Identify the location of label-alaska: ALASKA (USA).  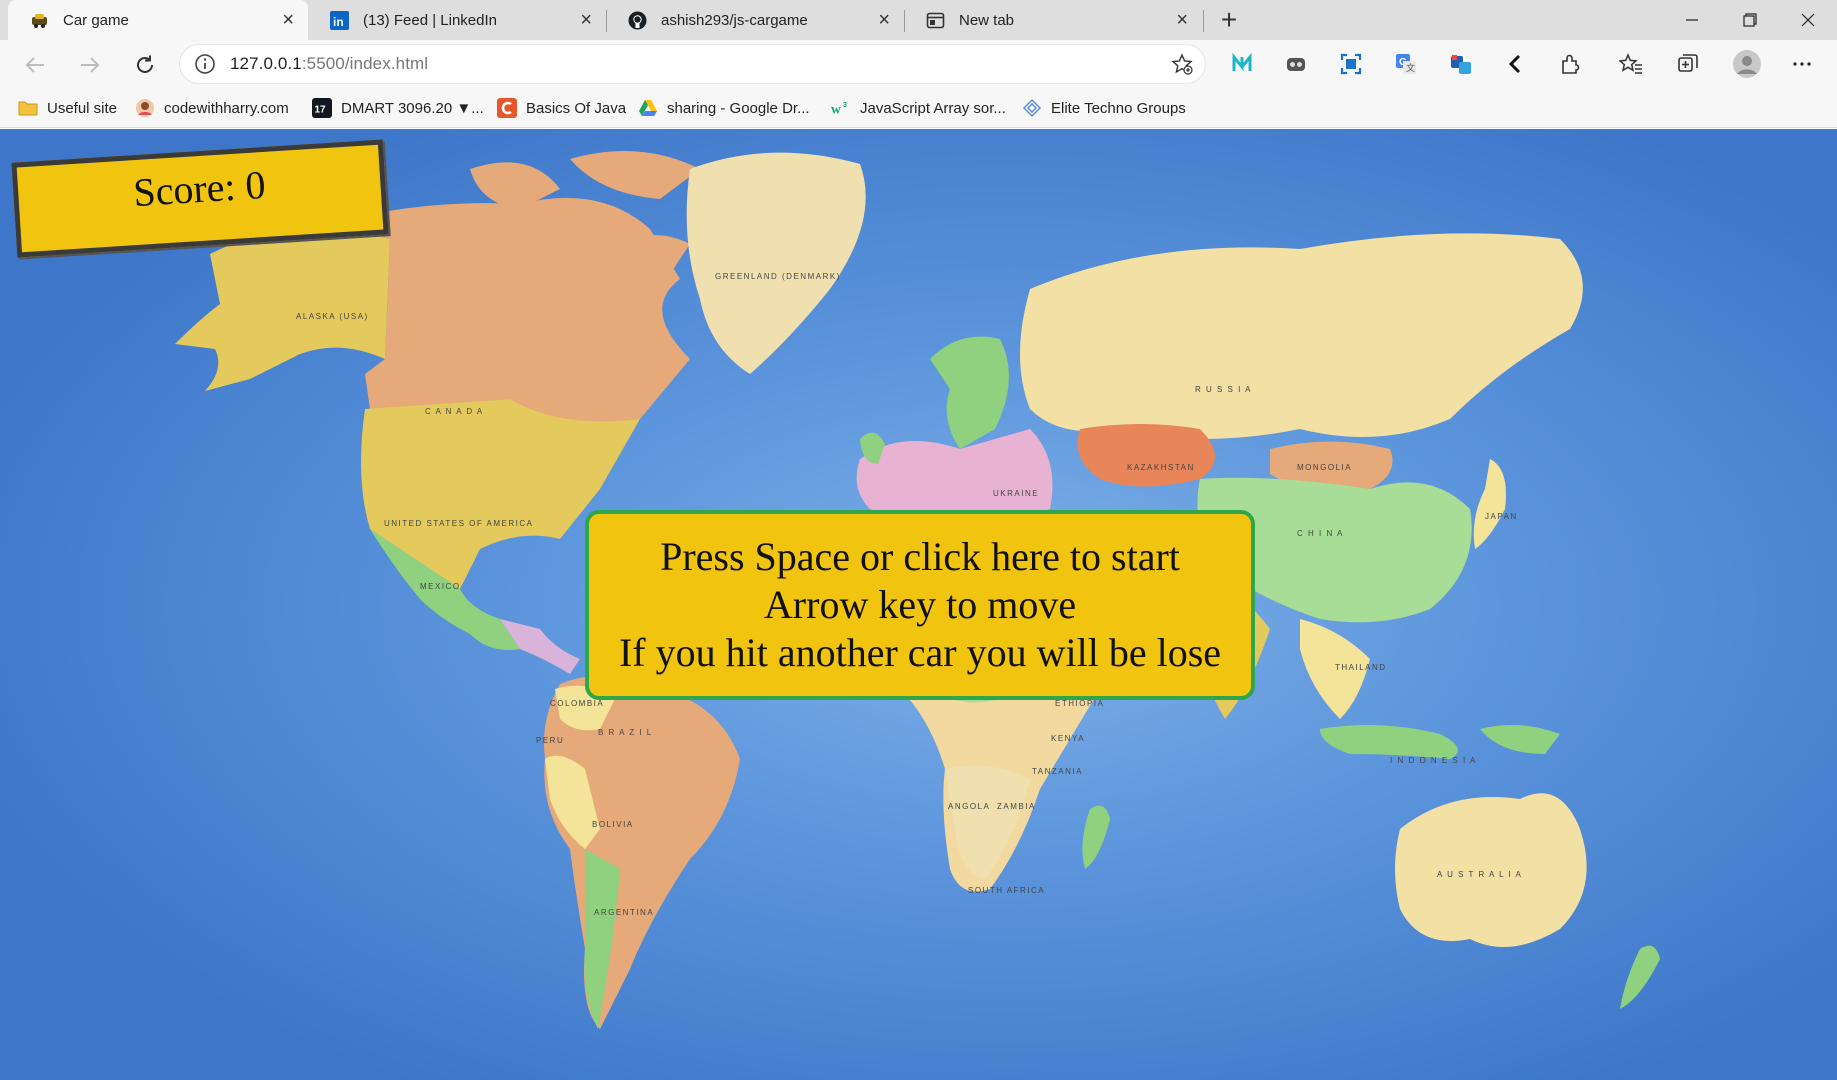
(332, 316).